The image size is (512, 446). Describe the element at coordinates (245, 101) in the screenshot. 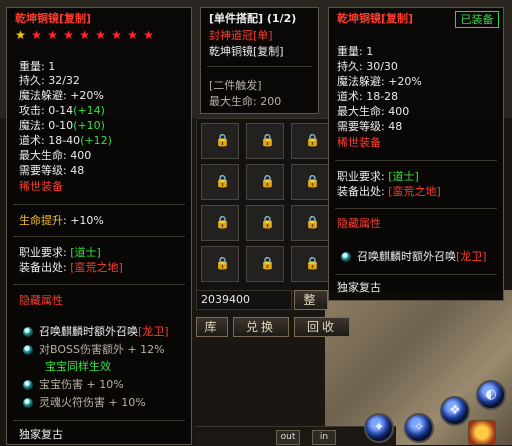

I see `set-max-life: 最大生命: 200` at that location.